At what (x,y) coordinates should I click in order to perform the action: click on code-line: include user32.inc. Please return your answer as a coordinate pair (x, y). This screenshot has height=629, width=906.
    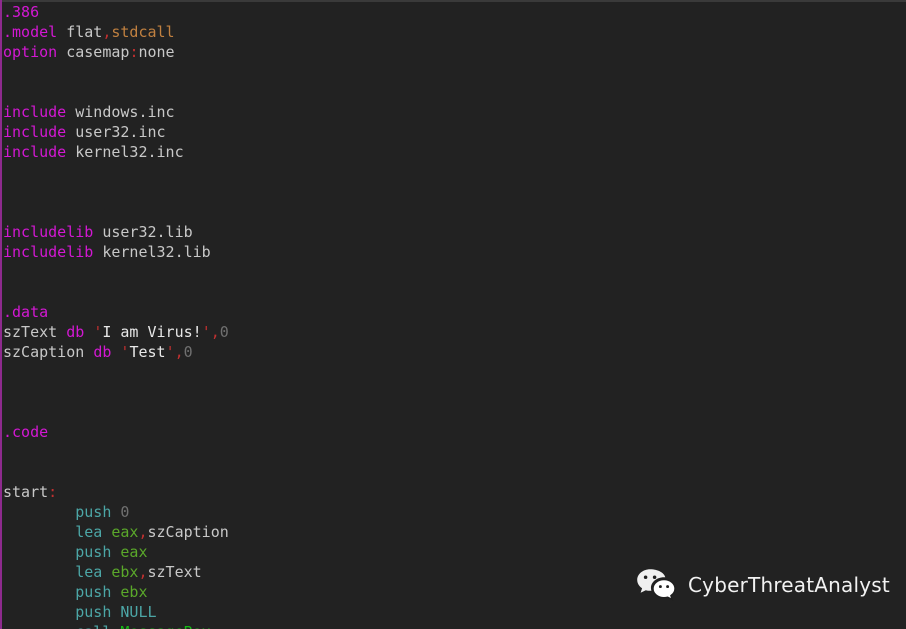
    Looking at the image, I should click on (453, 132).